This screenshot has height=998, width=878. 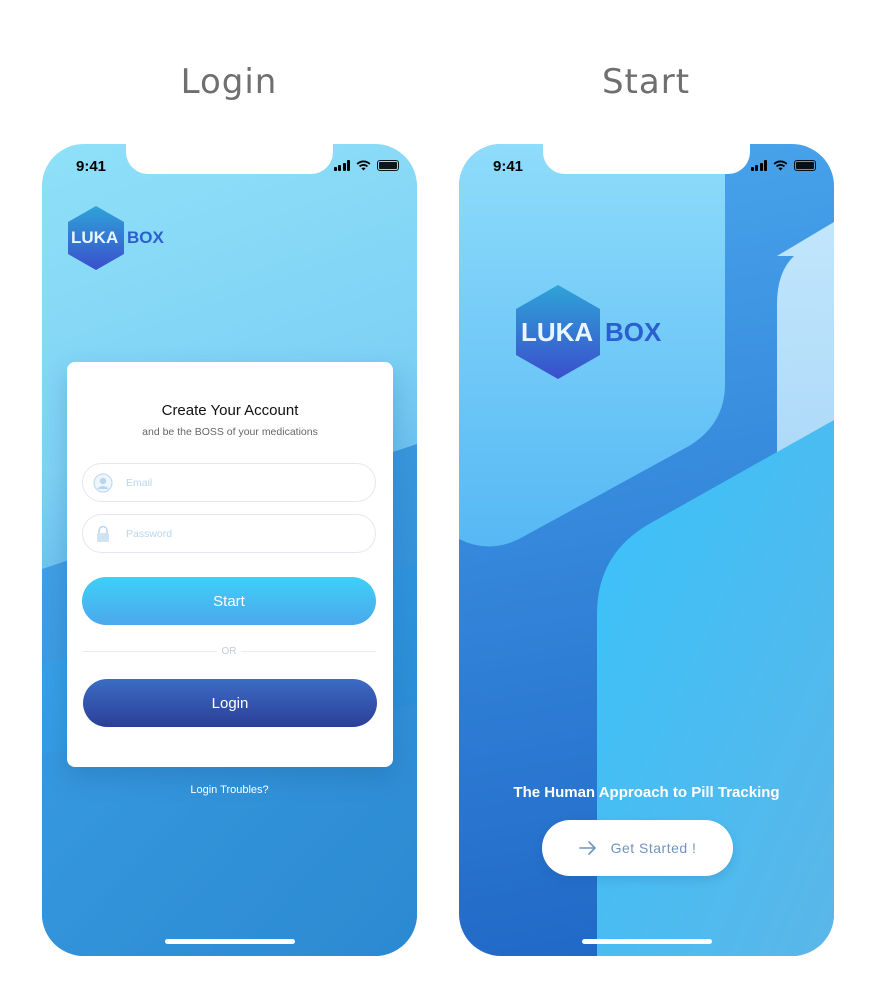 I want to click on user-icon, so click(x=103, y=483).